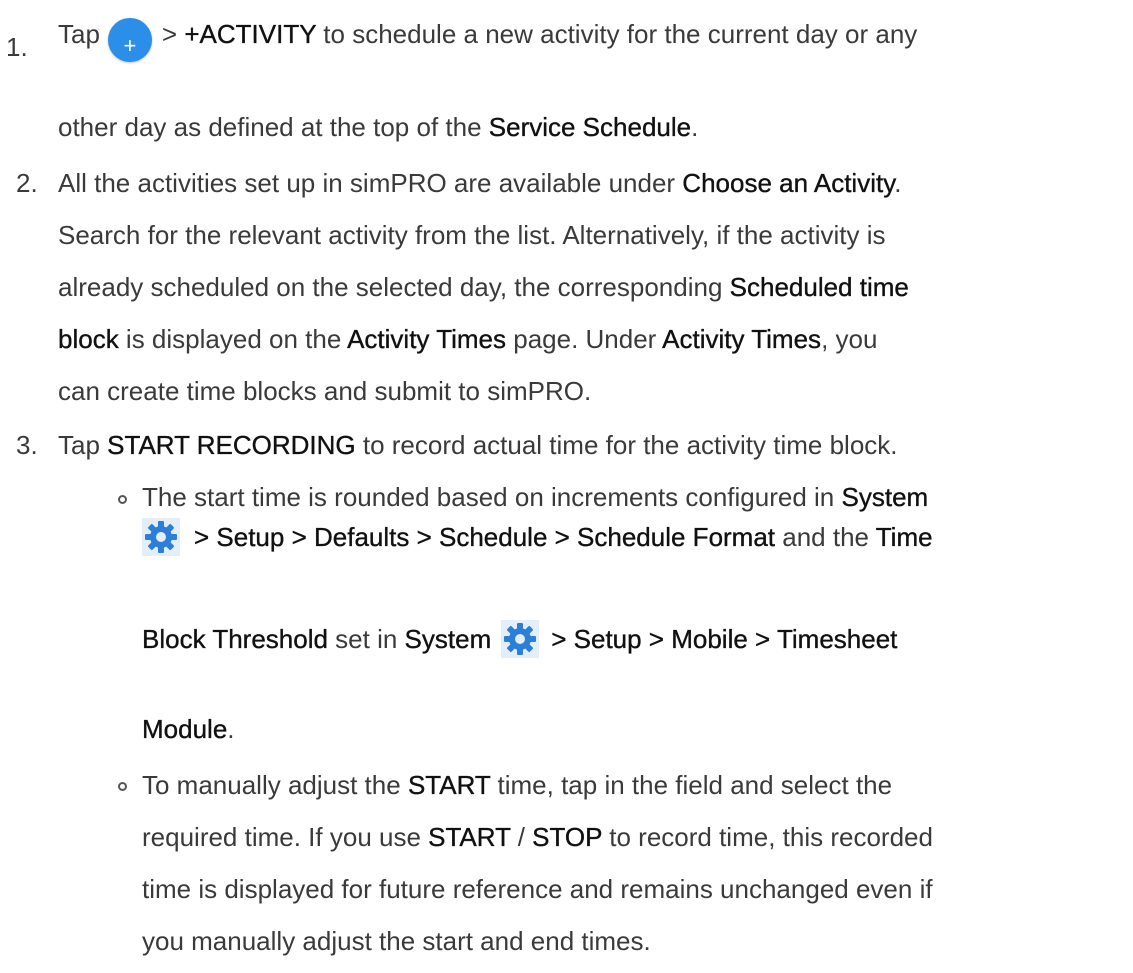 The height and width of the screenshot is (973, 1133). Describe the element at coordinates (273, 127) in the screenshot. I see `text: other day as defined at the top of the` at that location.